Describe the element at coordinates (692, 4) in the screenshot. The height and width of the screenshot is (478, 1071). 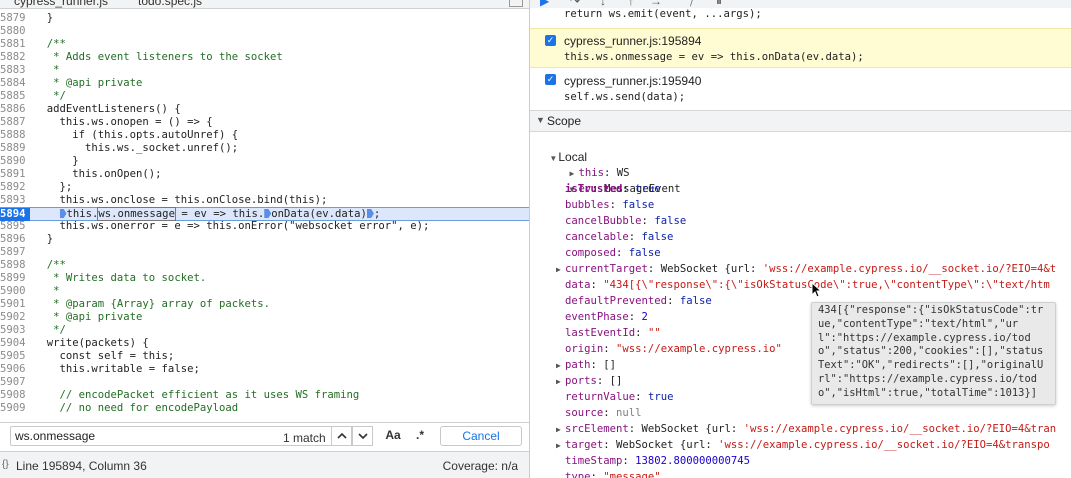
I see `deactivate-breakpoints-icon: ⧸` at that location.